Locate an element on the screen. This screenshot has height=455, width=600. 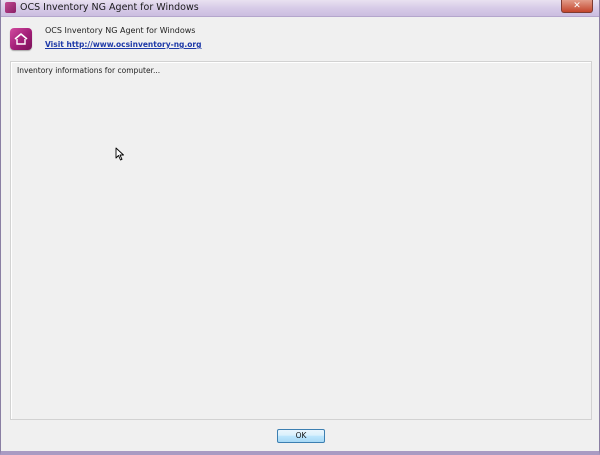
close-button: ✕ is located at coordinates (577, 6).